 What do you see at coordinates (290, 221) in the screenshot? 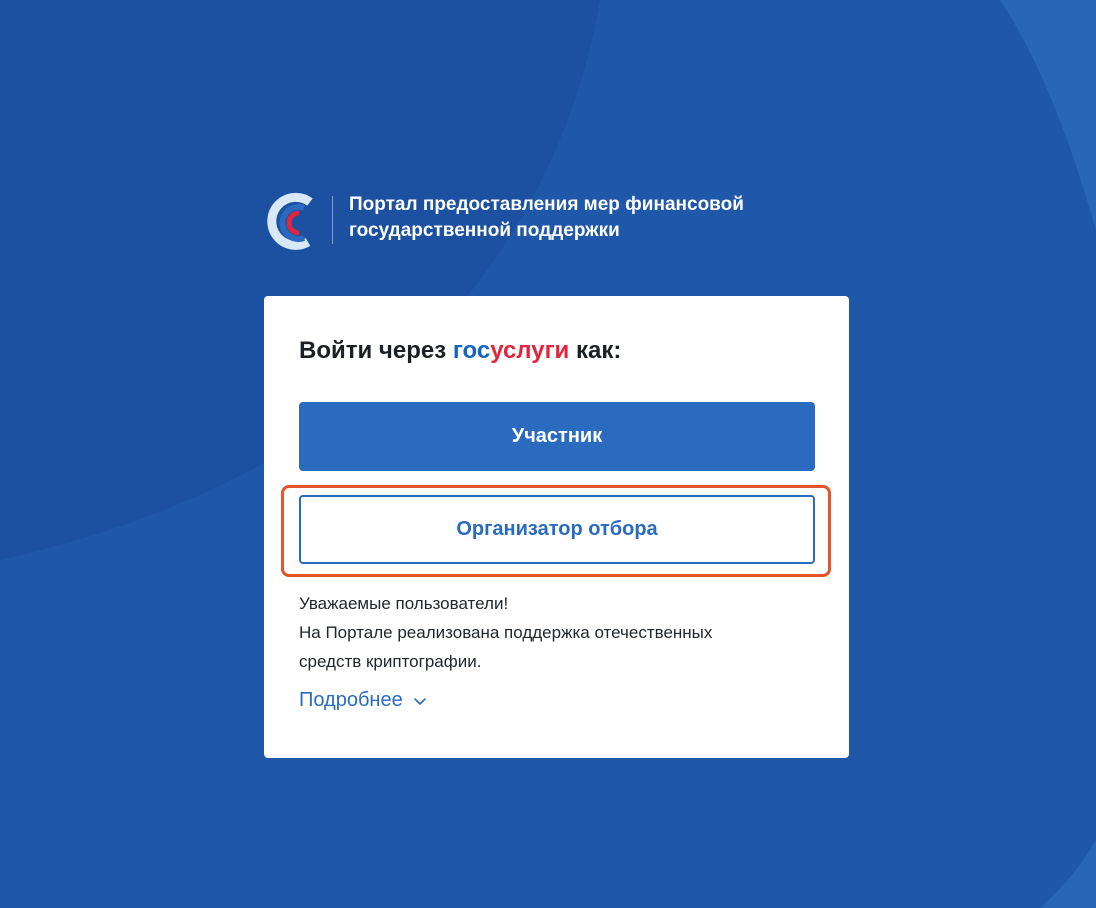
I see `portal-logo-icon` at bounding box center [290, 221].